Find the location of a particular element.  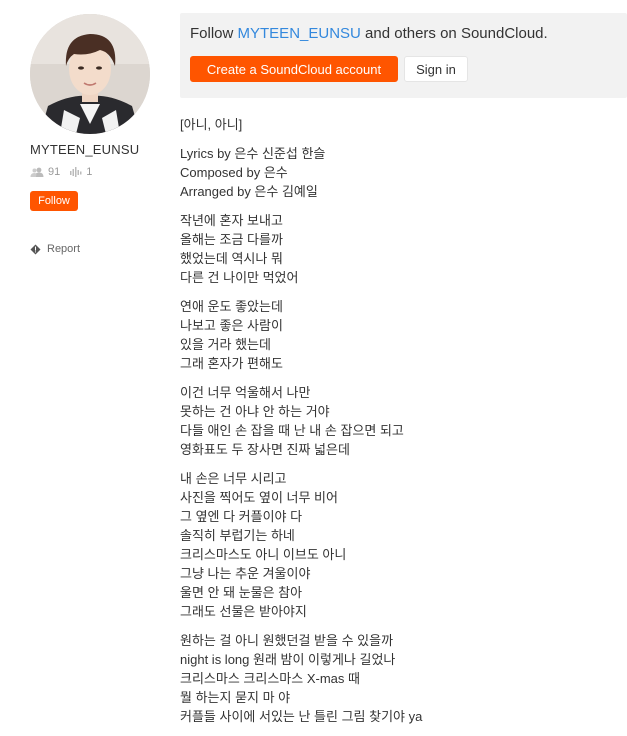

follow-button: Follow is located at coordinates (54, 201).